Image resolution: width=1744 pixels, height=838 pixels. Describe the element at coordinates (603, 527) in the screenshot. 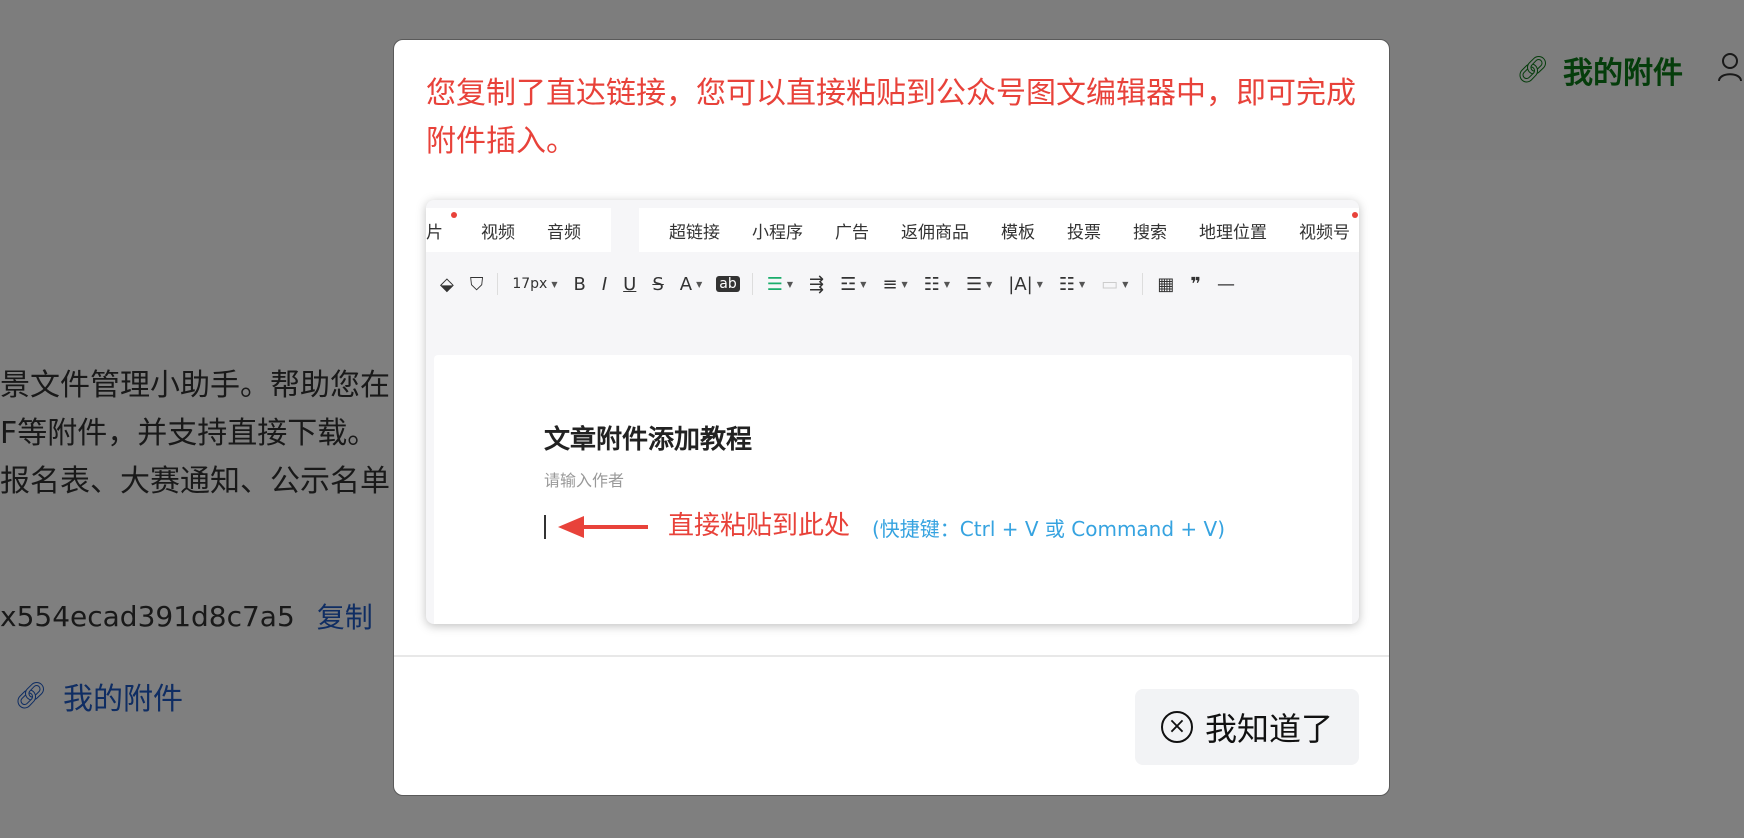

I see `arrow-left-icon` at that location.